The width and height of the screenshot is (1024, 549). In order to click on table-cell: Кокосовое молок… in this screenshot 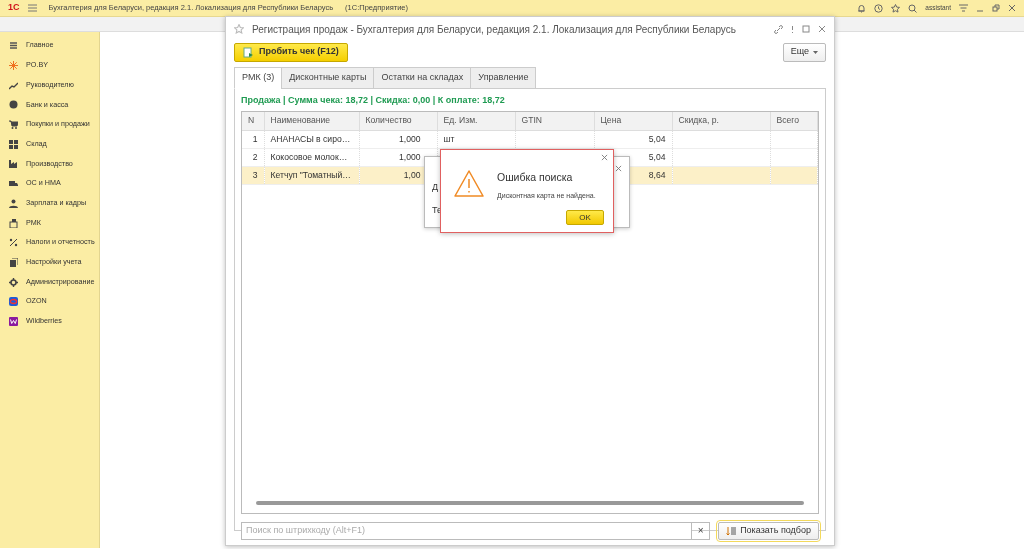, I will do `click(309, 157)`.